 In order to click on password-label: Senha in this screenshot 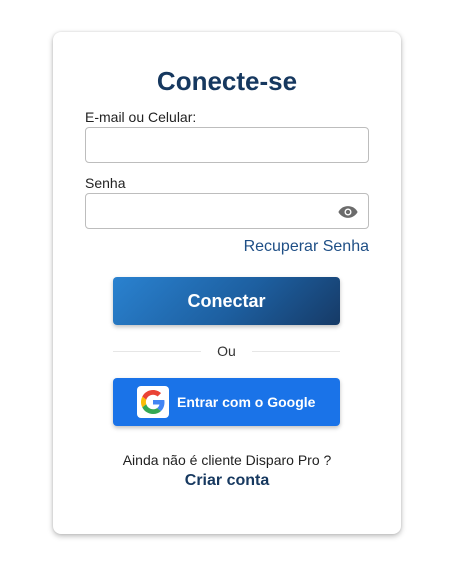, I will do `click(105, 183)`.